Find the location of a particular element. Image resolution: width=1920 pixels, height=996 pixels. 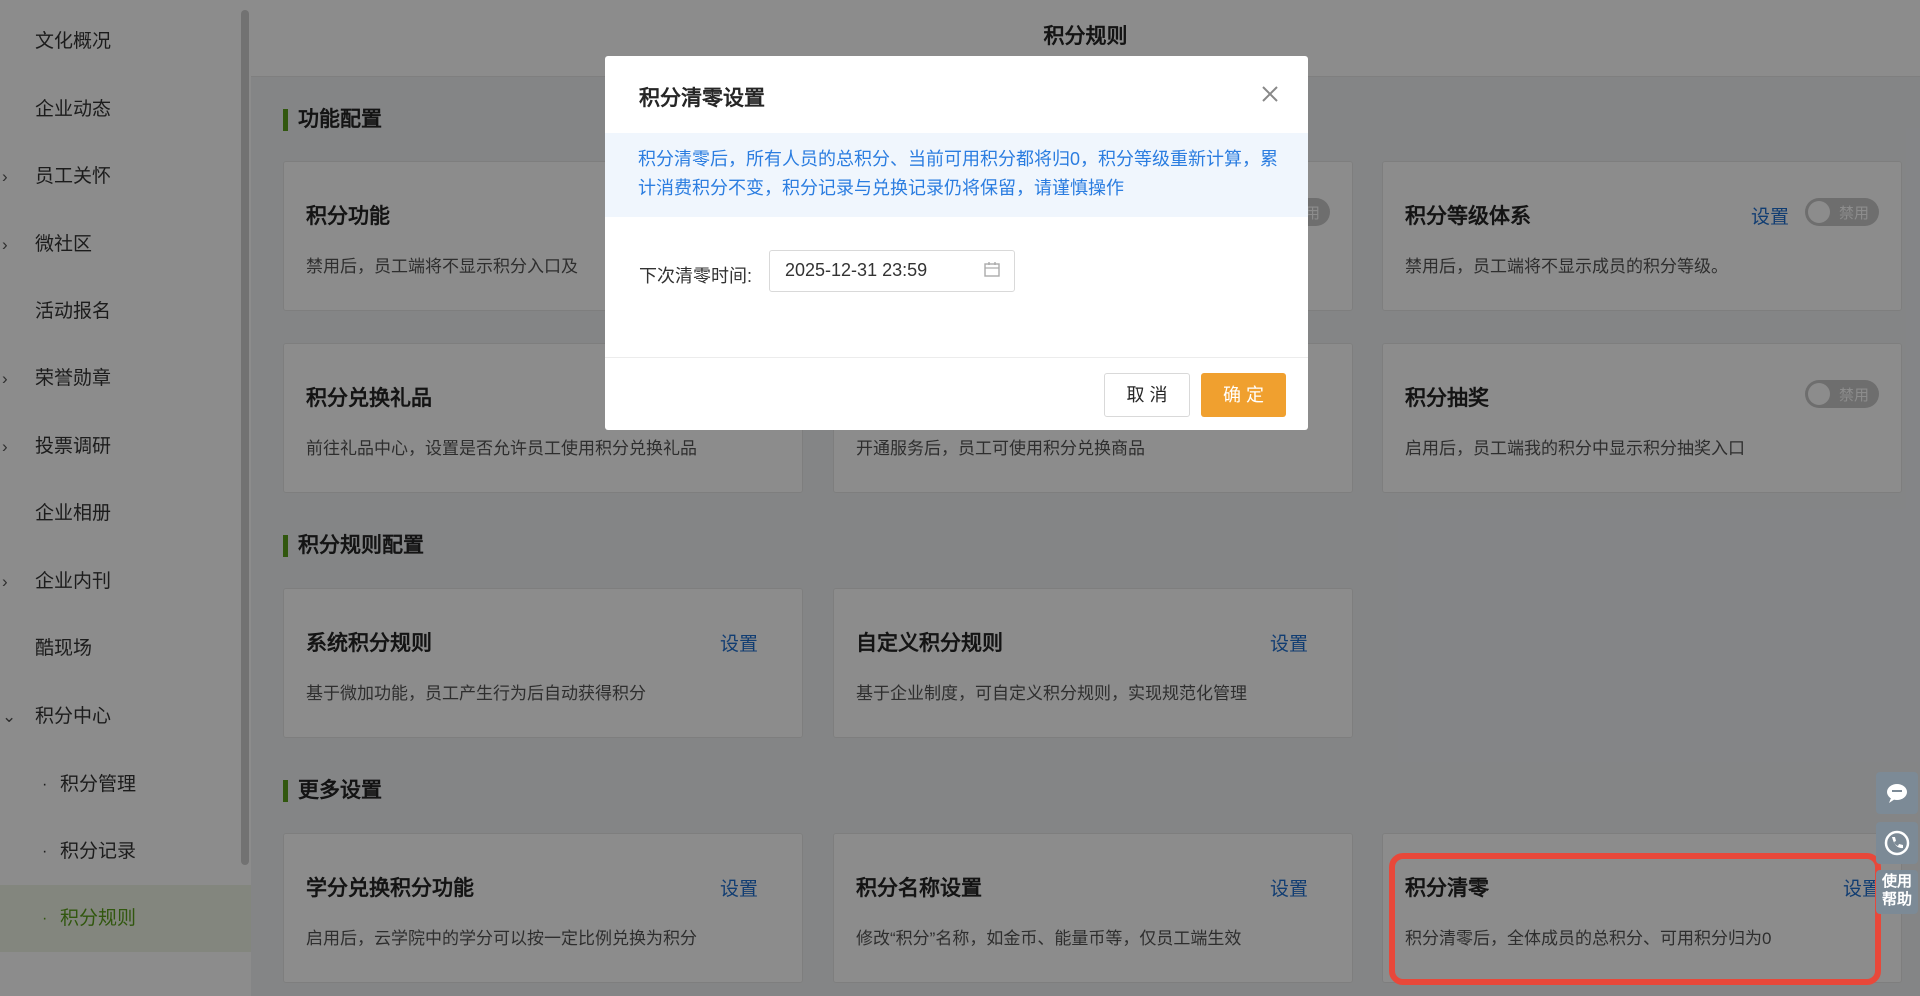

calendar-icon is located at coordinates (992, 269).